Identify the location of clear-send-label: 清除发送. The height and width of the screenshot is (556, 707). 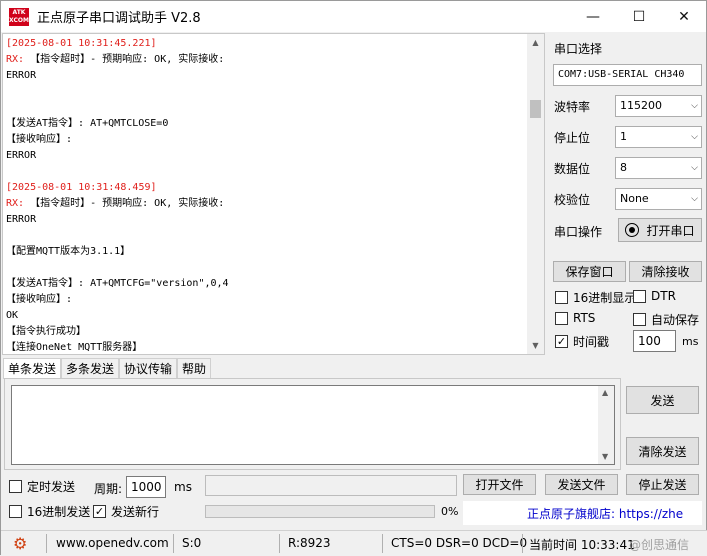
(662, 451).